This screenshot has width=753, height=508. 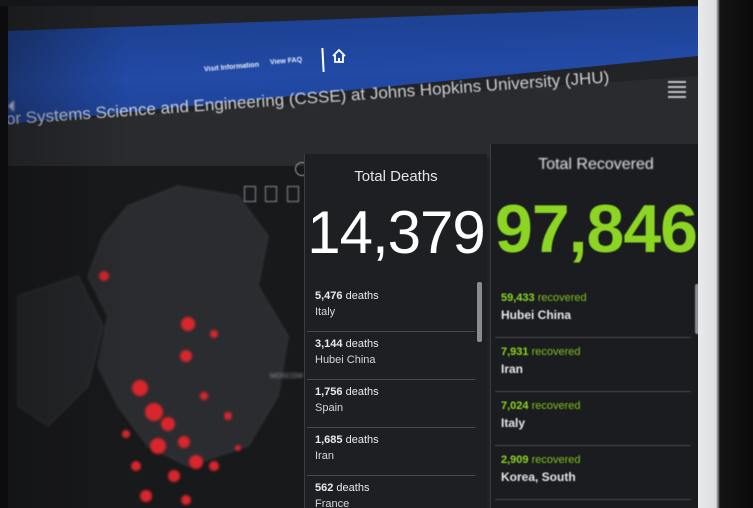 What do you see at coordinates (593, 365) in the screenshot?
I see `list-item: 7,931 recovered Iran` at bounding box center [593, 365].